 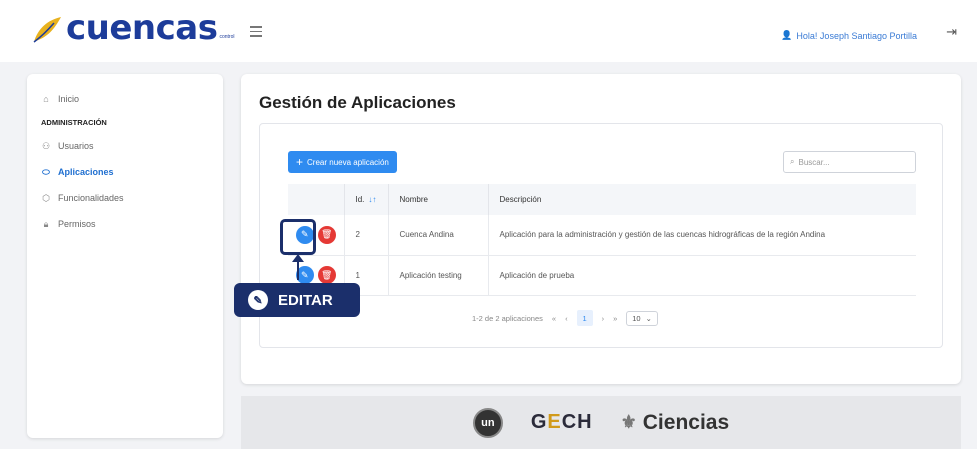 What do you see at coordinates (438, 235) in the screenshot?
I see `cell-name: Cuenca Andina` at bounding box center [438, 235].